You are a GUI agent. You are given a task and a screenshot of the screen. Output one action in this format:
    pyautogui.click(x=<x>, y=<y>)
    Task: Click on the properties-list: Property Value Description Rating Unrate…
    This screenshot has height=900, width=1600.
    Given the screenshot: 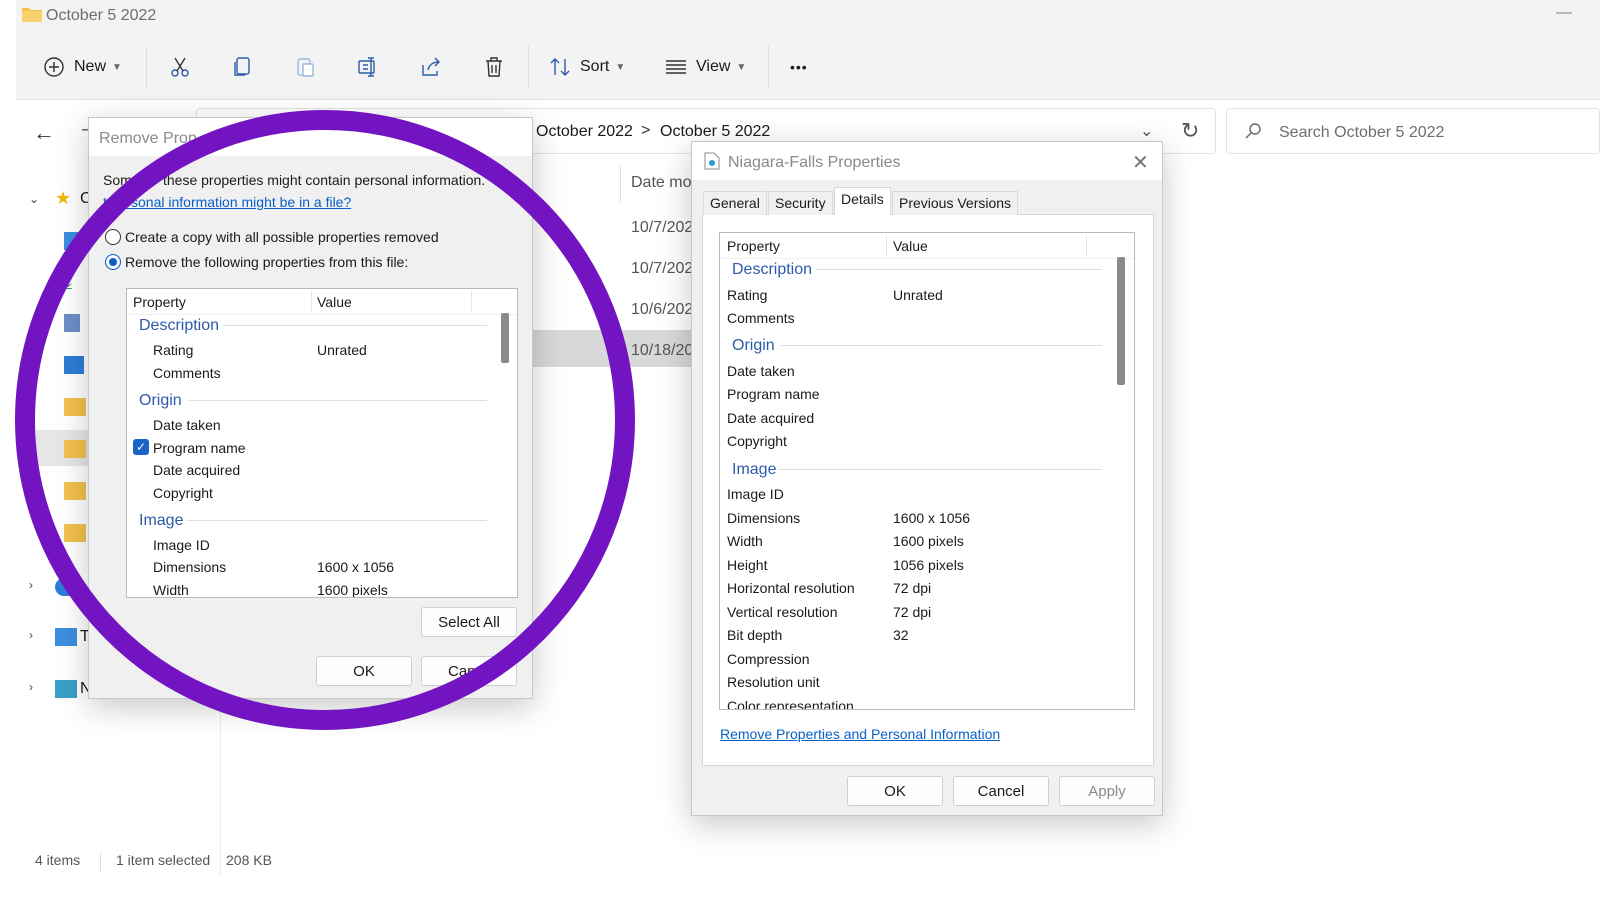 What is the action you would take?
    pyautogui.click(x=322, y=443)
    